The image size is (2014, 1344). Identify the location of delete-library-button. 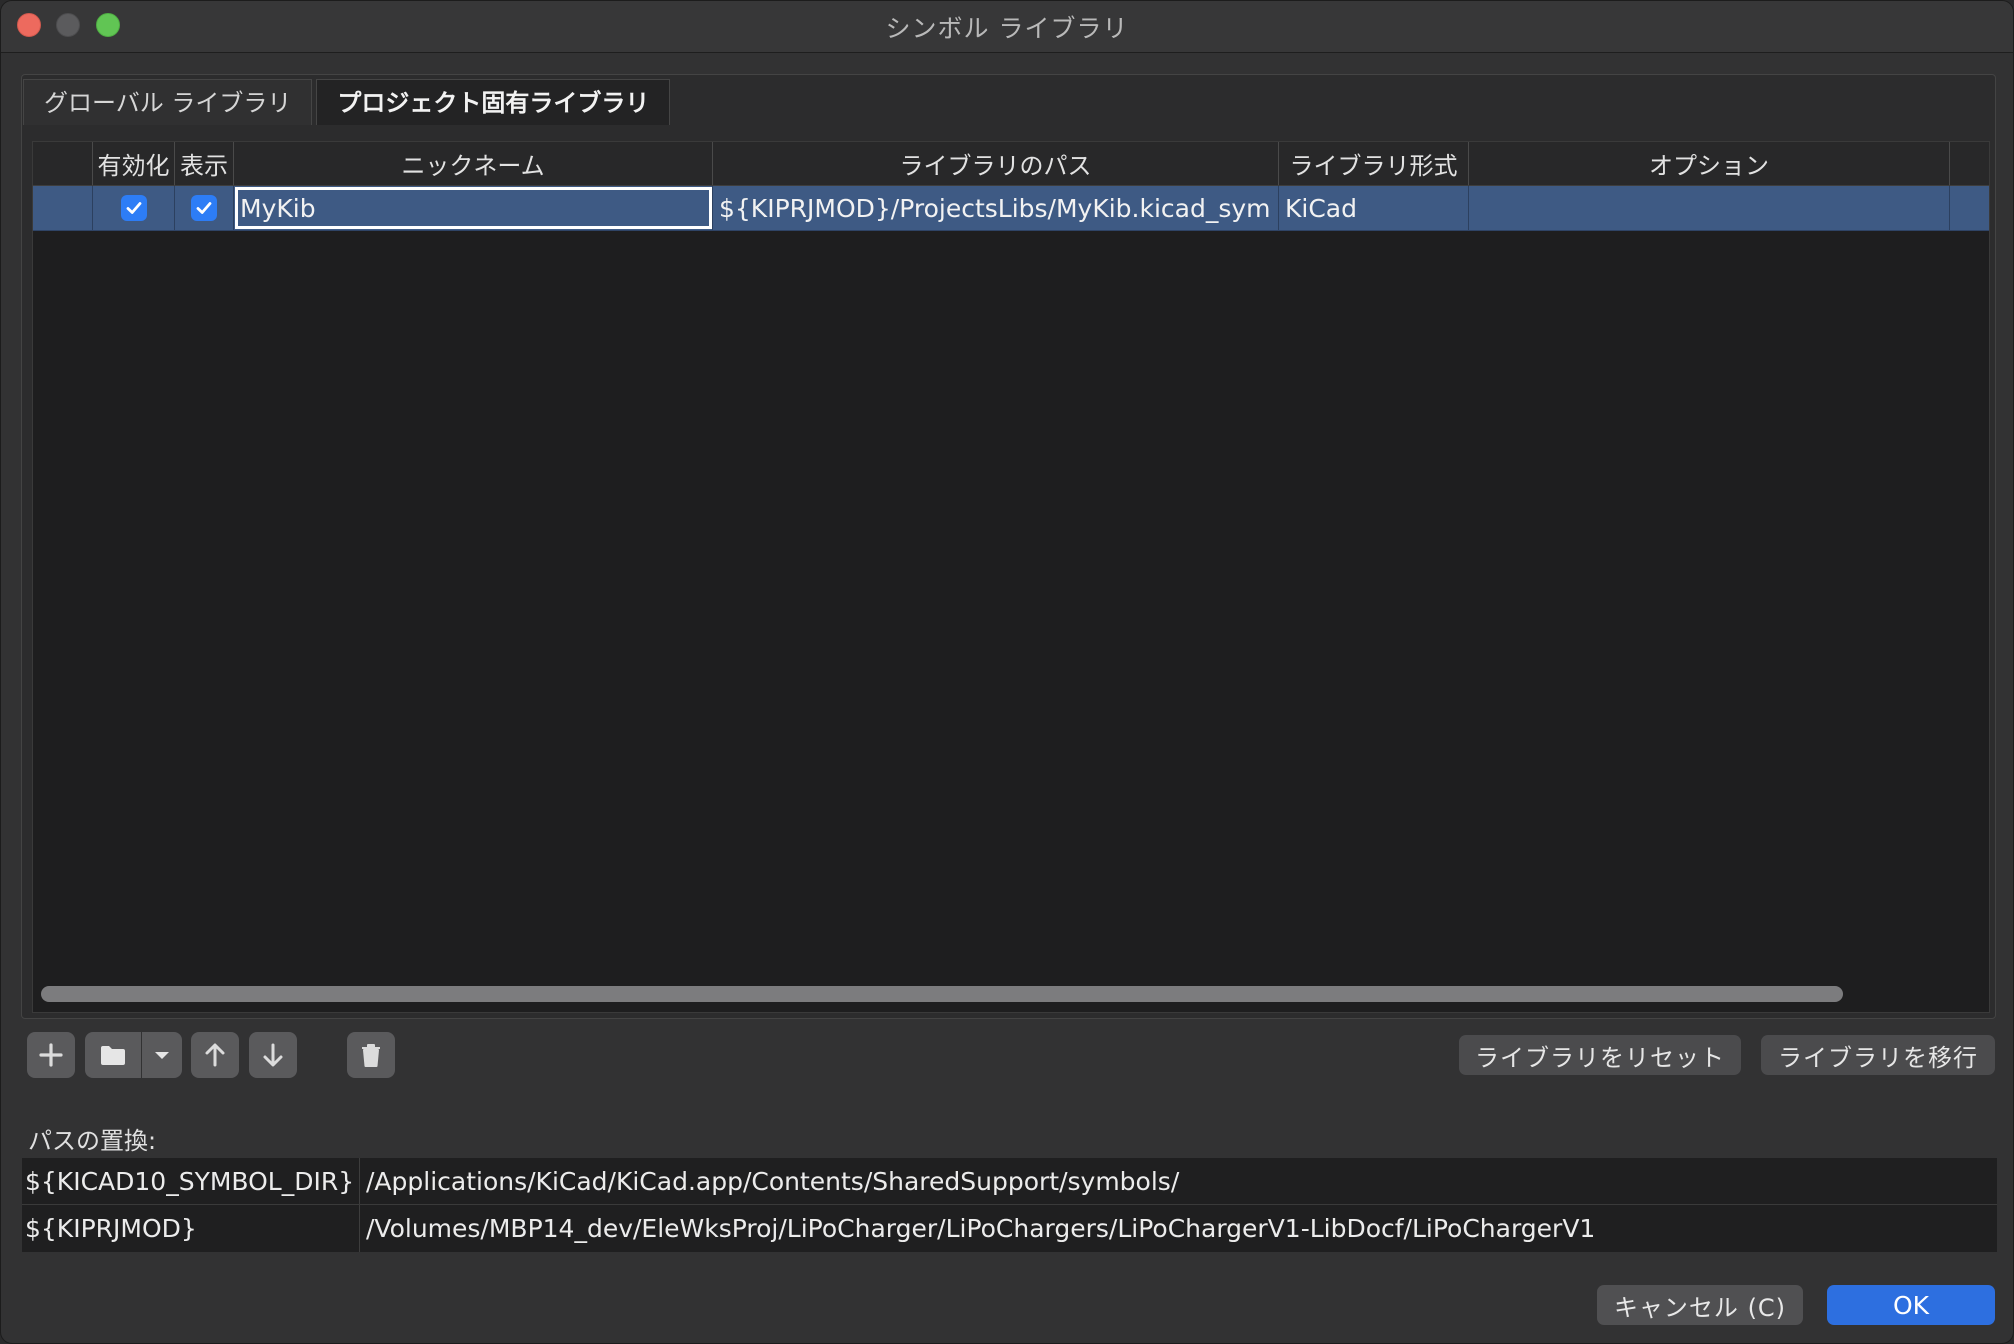
(371, 1055).